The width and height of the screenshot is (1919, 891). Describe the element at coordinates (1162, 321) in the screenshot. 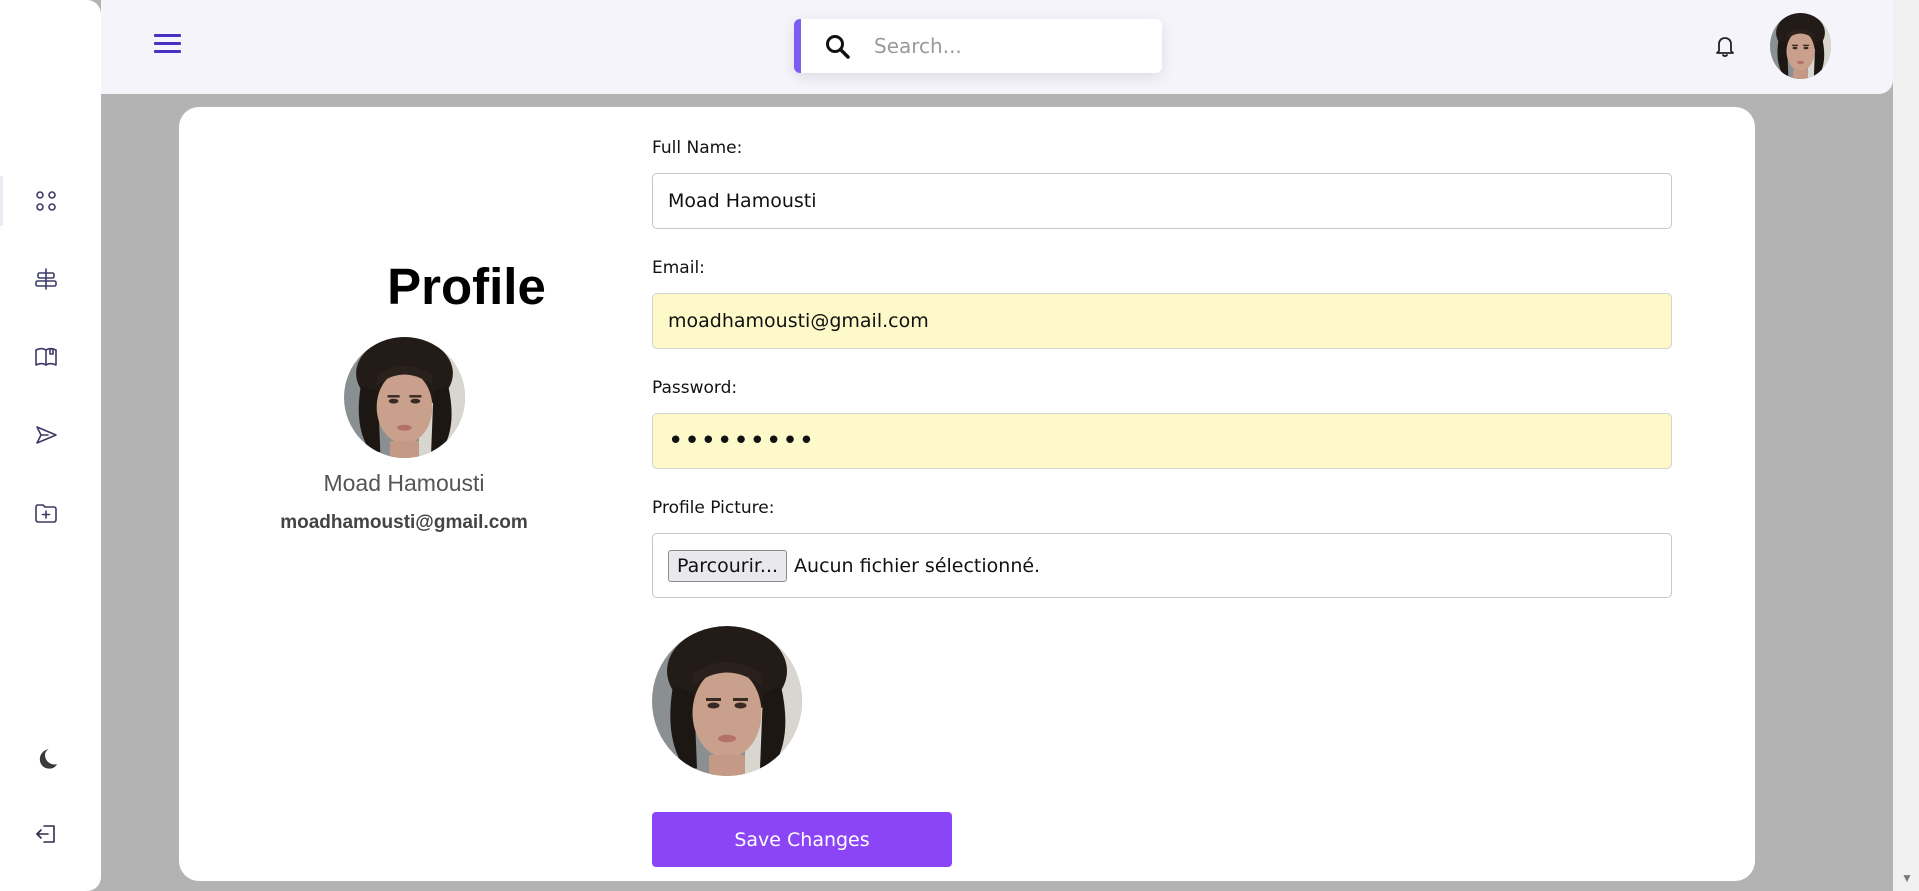

I see `email-field` at that location.